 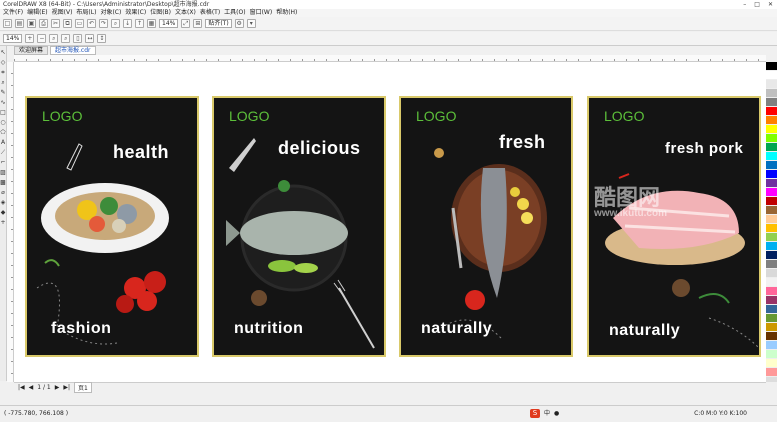 What do you see at coordinates (3, 123) in the screenshot?
I see `ellipse-tool-icon: ○` at bounding box center [3, 123].